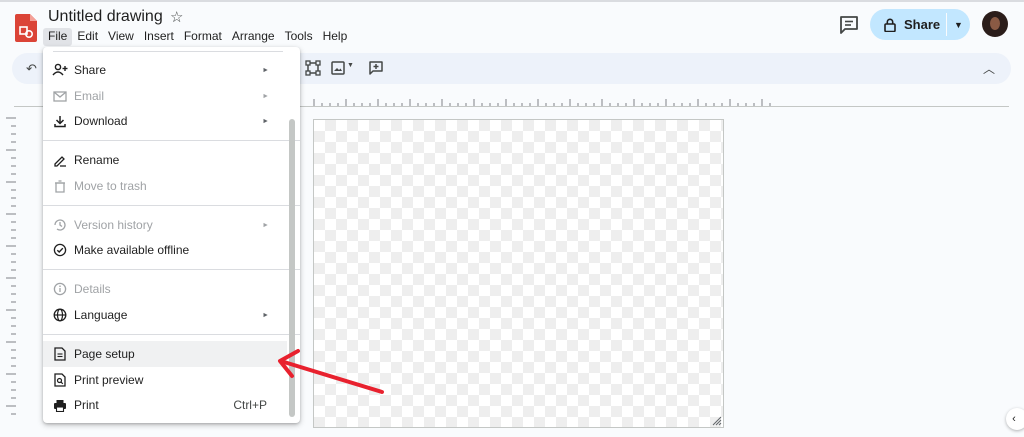  What do you see at coordinates (113, 225) in the screenshot?
I see `menu-item-label: Version history` at bounding box center [113, 225].